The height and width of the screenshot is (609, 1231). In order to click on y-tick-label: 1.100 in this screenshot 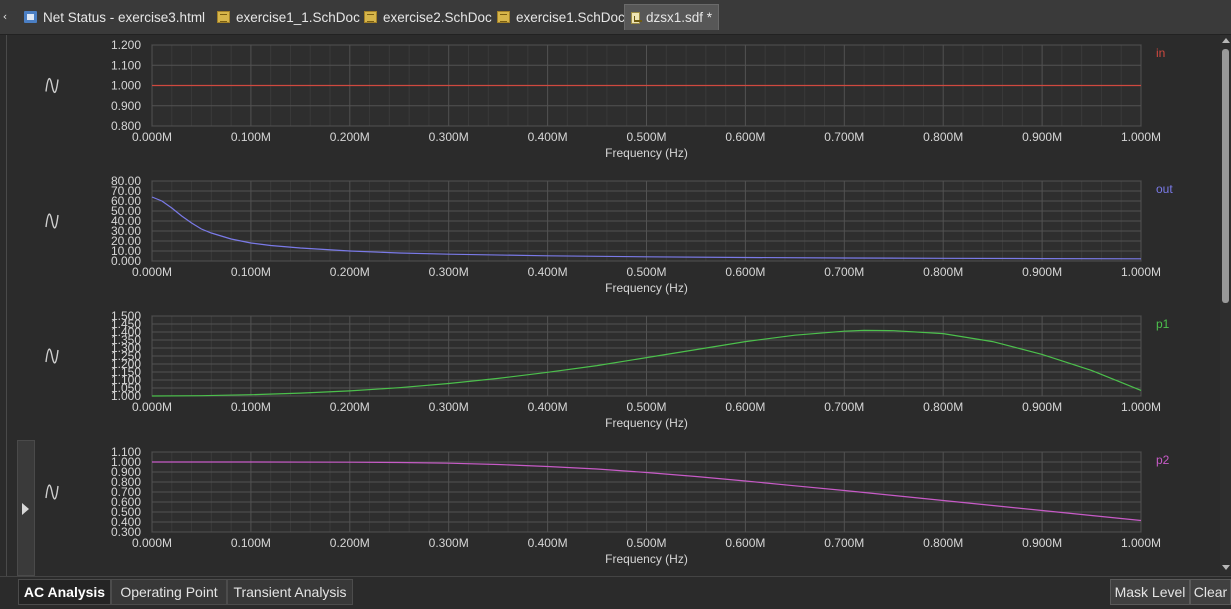, I will do `click(126, 65)`.